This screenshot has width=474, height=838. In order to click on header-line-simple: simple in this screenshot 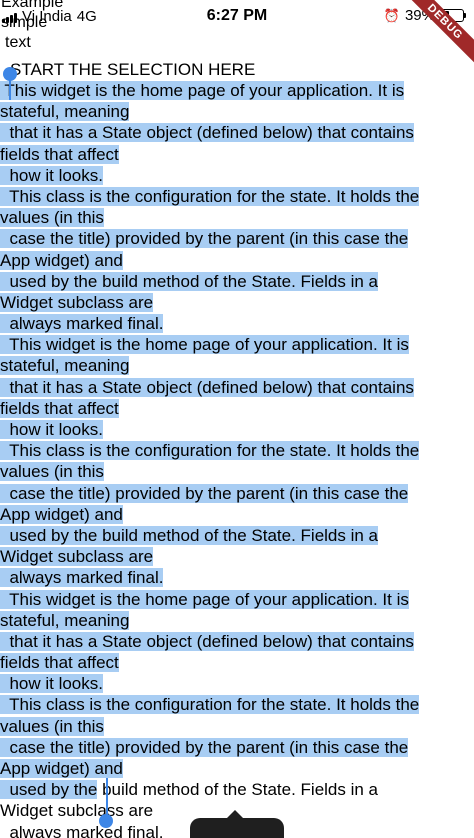, I will do `click(24, 22)`.